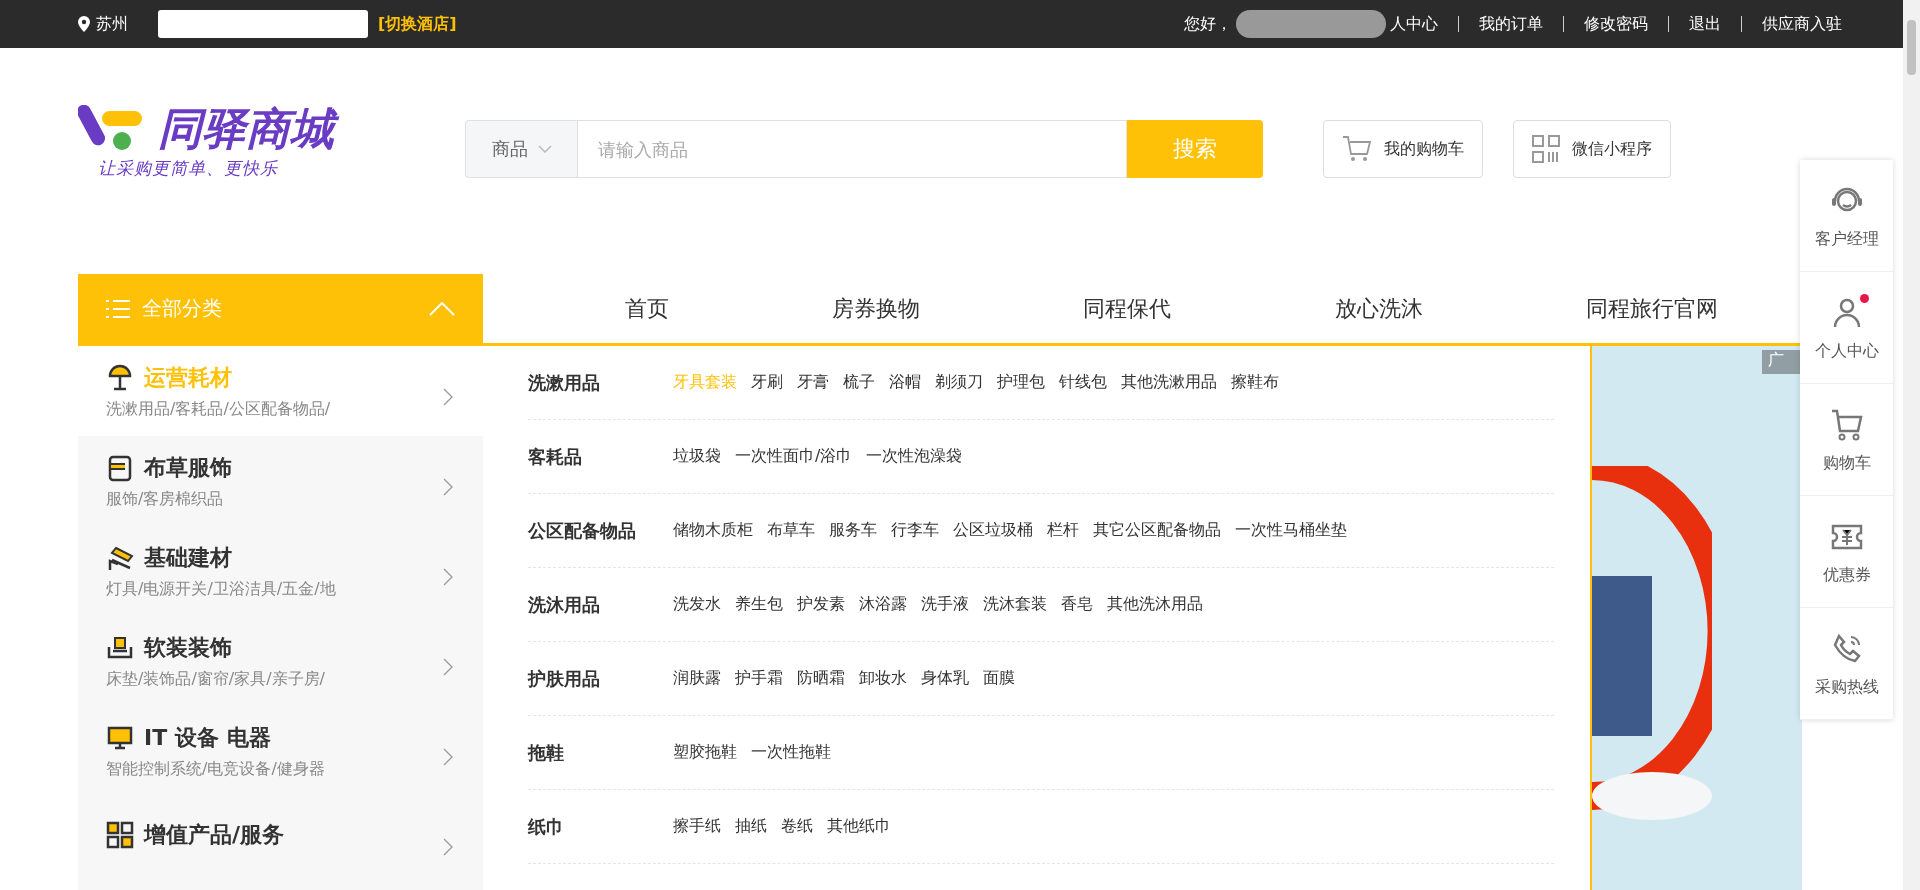 The height and width of the screenshot is (890, 1920). I want to click on category-subtitle: 洗漱用品/客耗品/公区配备物品/, so click(219, 410).